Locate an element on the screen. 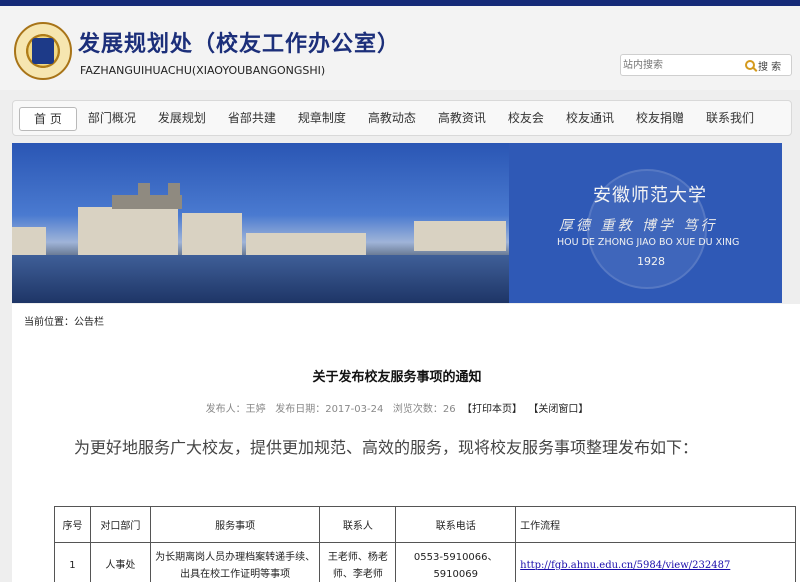 This screenshot has width=800, height=582. table-header: 序号 is located at coordinates (72, 524).